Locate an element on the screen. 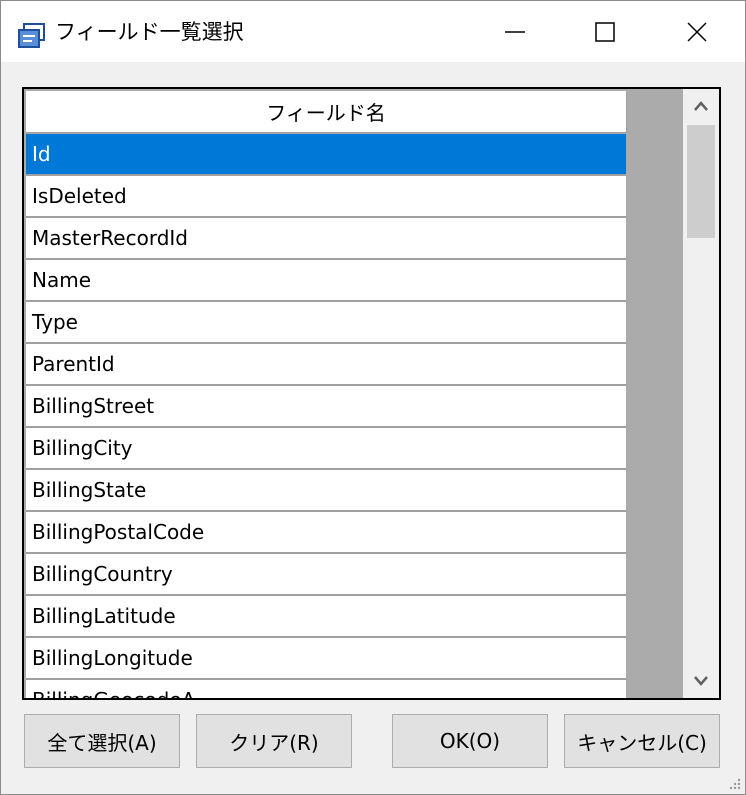 The width and height of the screenshot is (746, 795). minimize-button is located at coordinates (515, 31).